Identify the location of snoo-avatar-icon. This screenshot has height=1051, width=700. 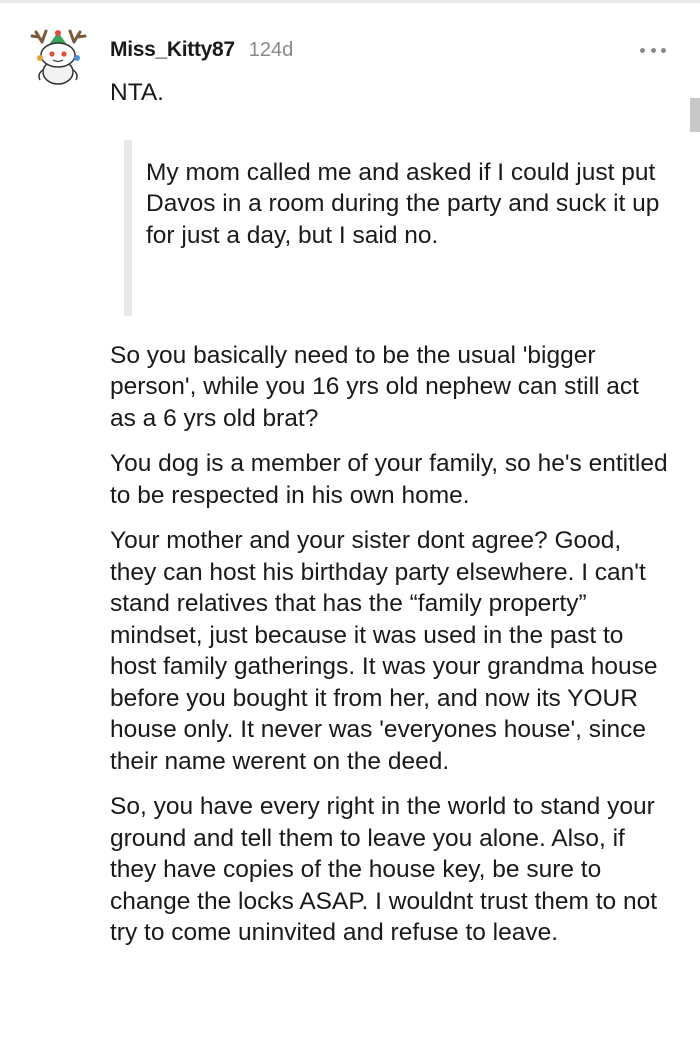
(58, 57).